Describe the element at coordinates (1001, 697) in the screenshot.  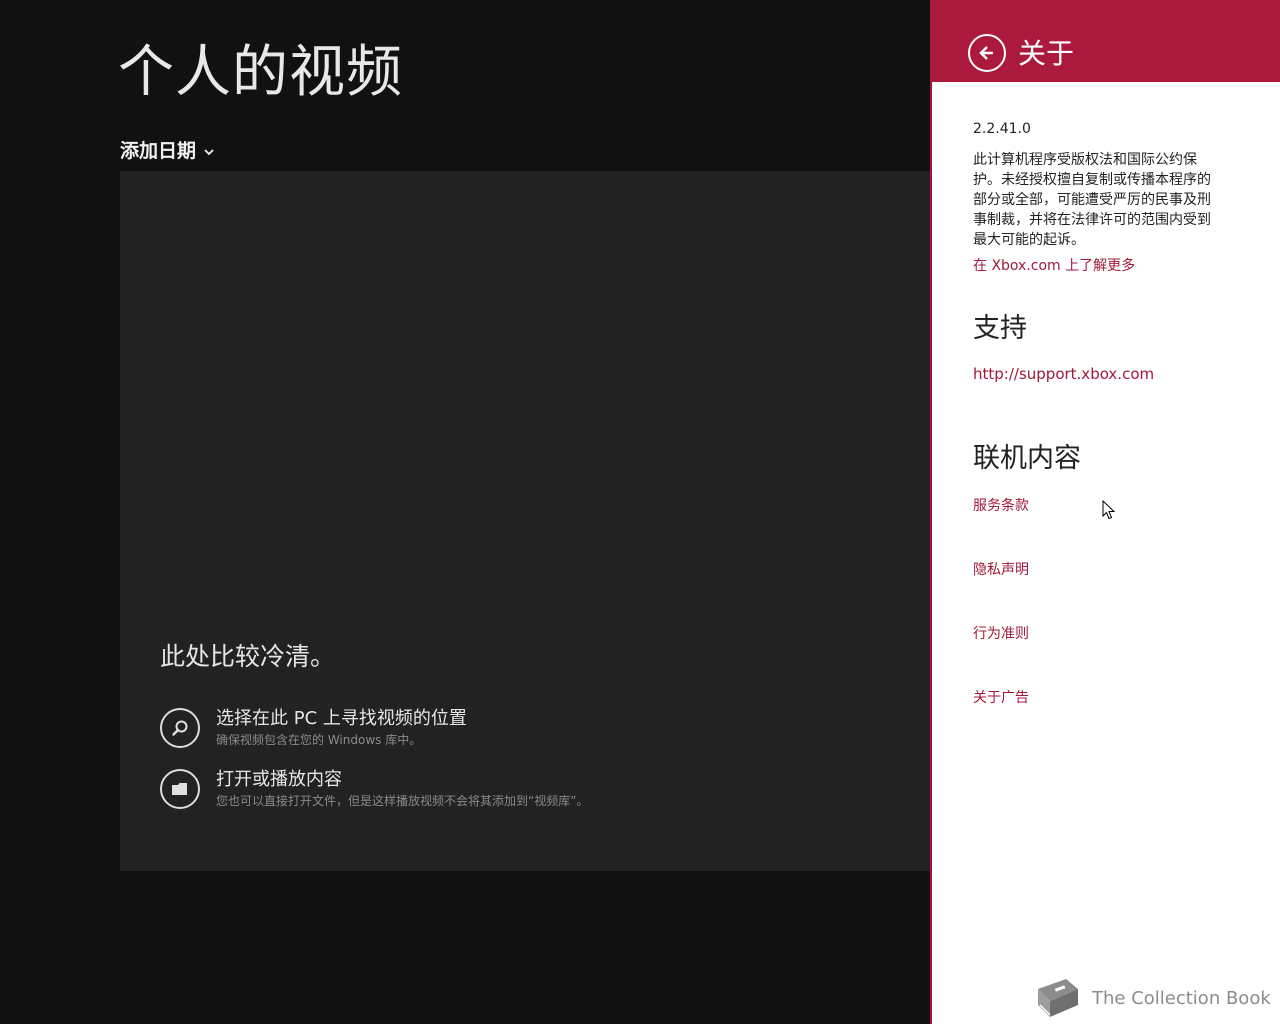
I see `about-ads-link: 关于广告` at that location.